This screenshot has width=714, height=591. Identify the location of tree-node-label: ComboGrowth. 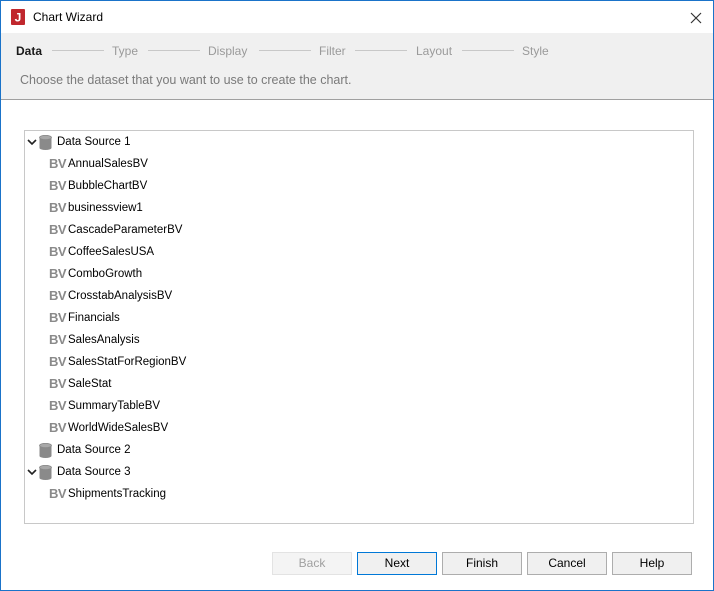
(105, 274).